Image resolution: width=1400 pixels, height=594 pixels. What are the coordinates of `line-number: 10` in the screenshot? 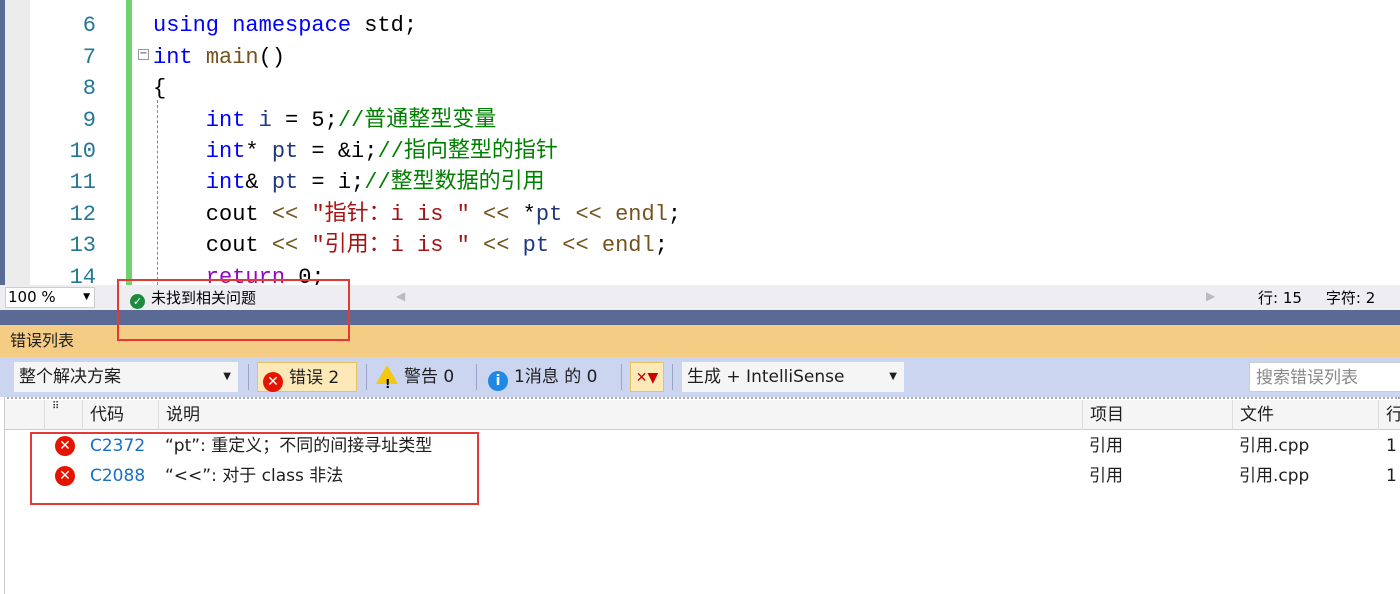 It's located at (82, 151).